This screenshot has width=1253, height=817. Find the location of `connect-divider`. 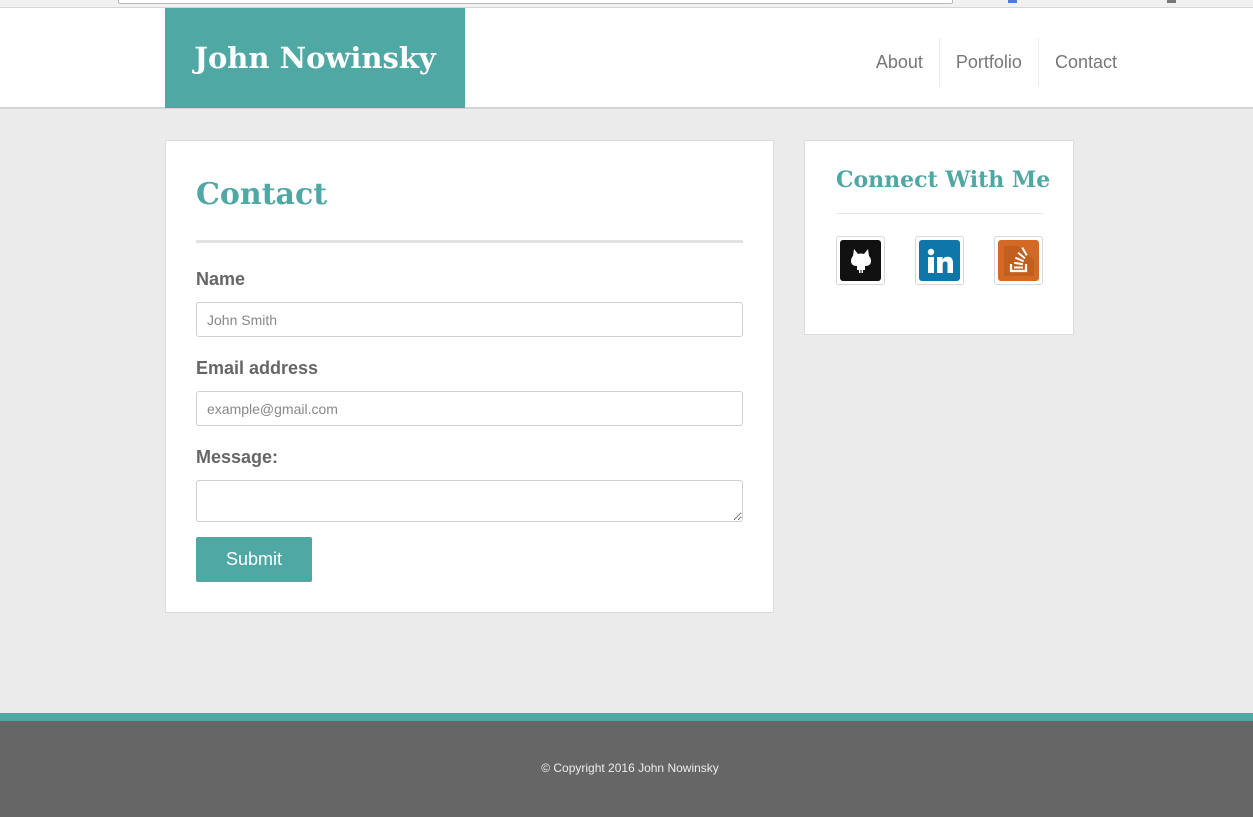

connect-divider is located at coordinates (939, 213).